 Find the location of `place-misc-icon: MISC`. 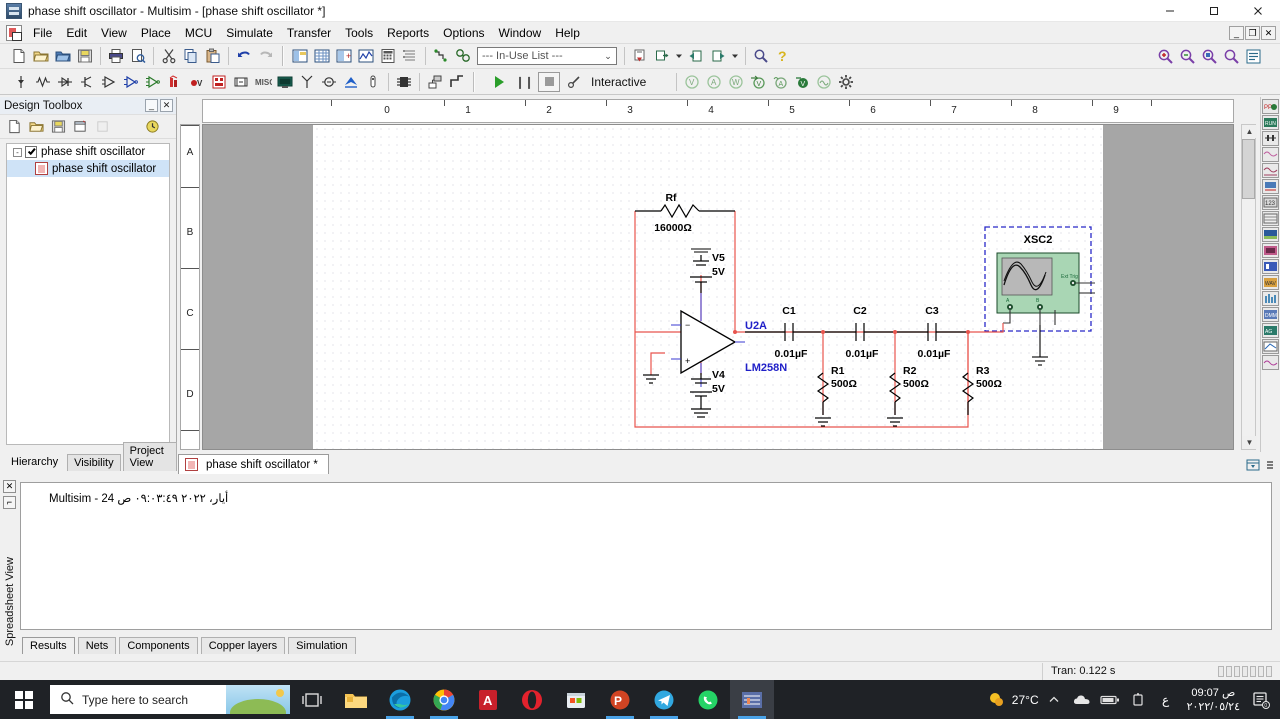

place-misc-icon: MISC is located at coordinates (263, 82).